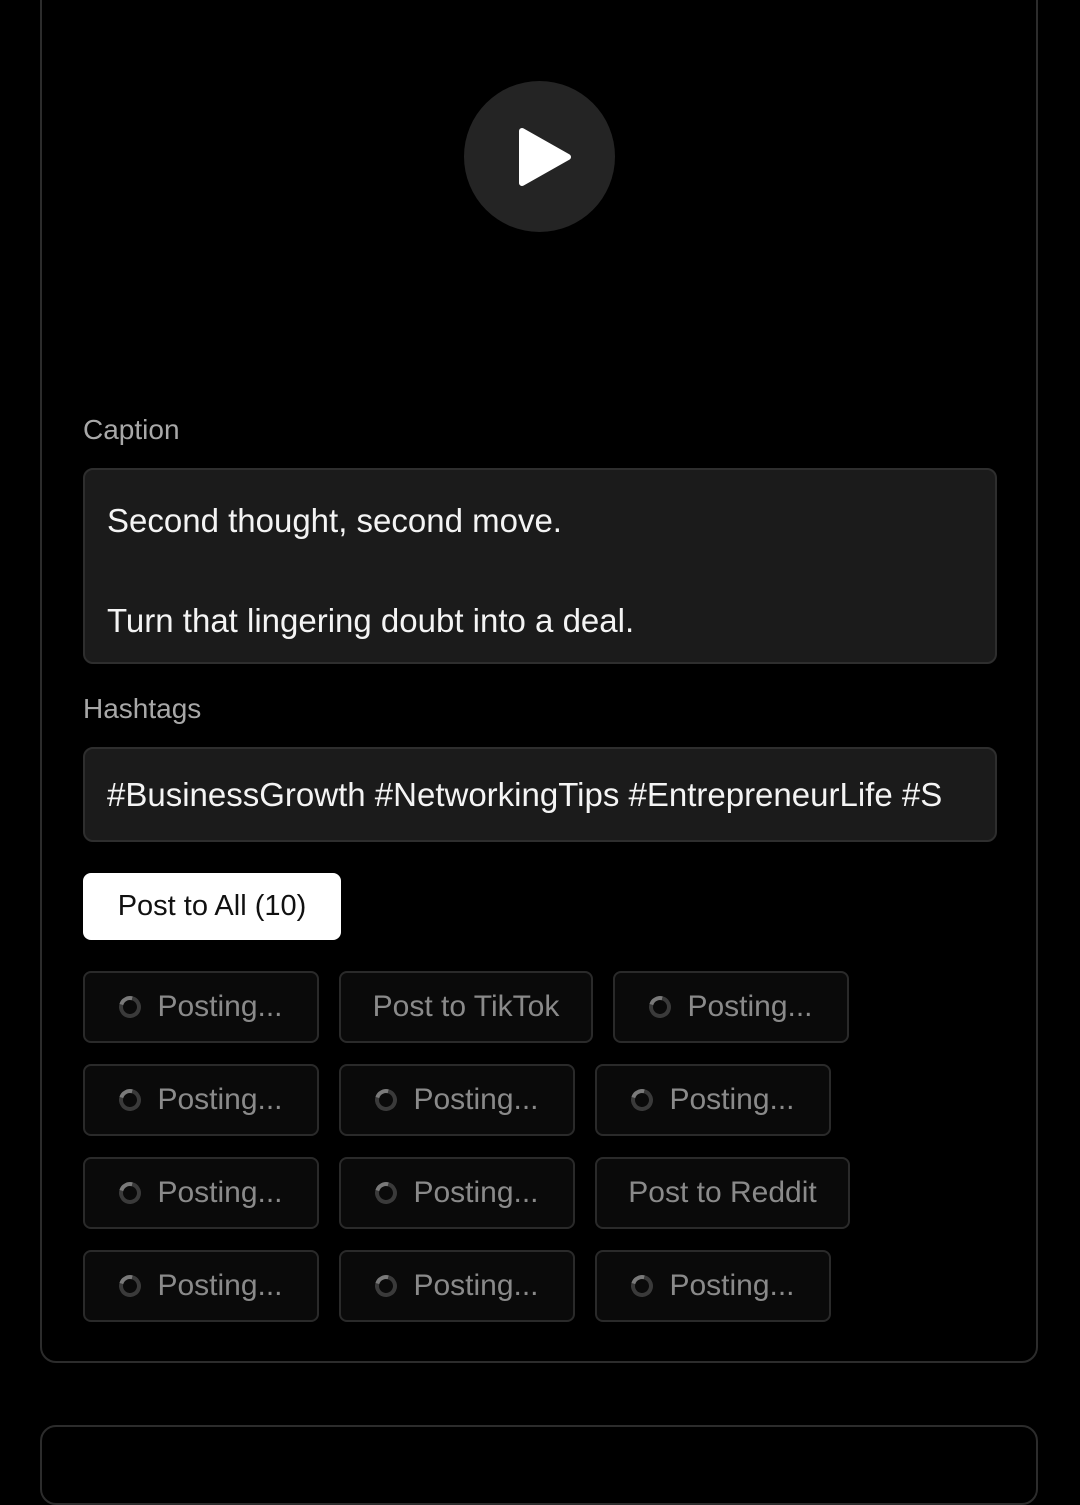 The height and width of the screenshot is (1505, 1080). I want to click on play-icon, so click(544, 156).